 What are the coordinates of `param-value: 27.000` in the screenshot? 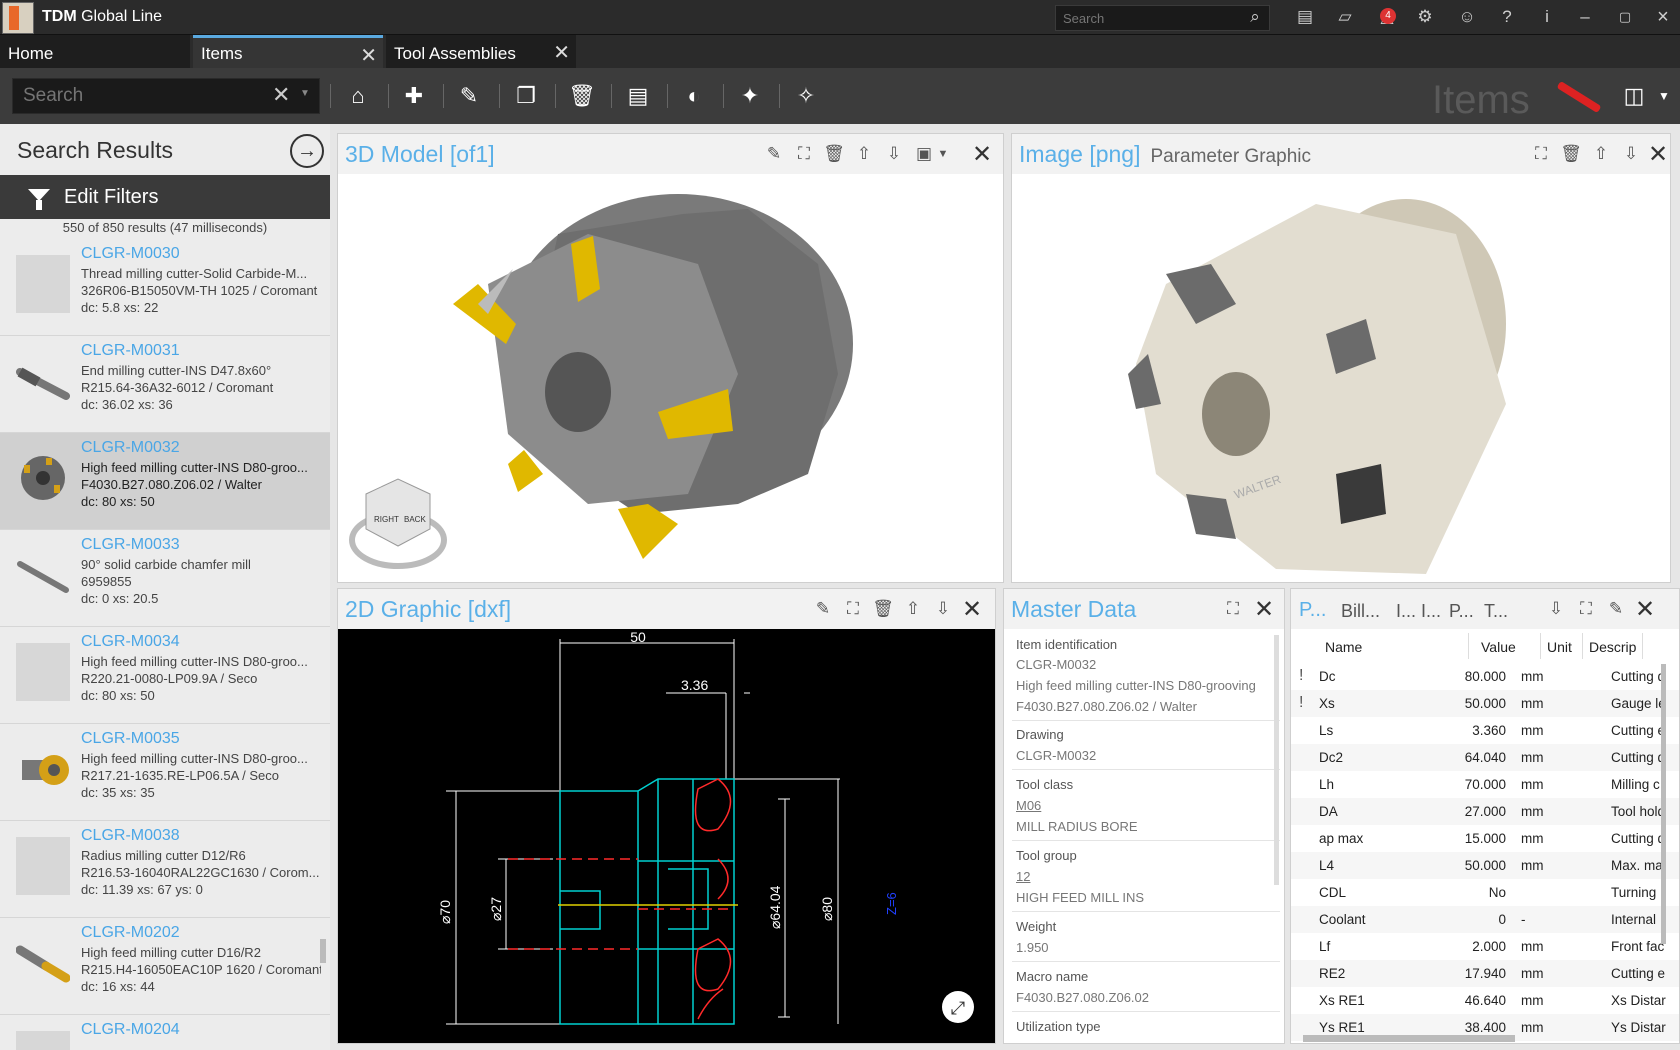 It's located at (1485, 811).